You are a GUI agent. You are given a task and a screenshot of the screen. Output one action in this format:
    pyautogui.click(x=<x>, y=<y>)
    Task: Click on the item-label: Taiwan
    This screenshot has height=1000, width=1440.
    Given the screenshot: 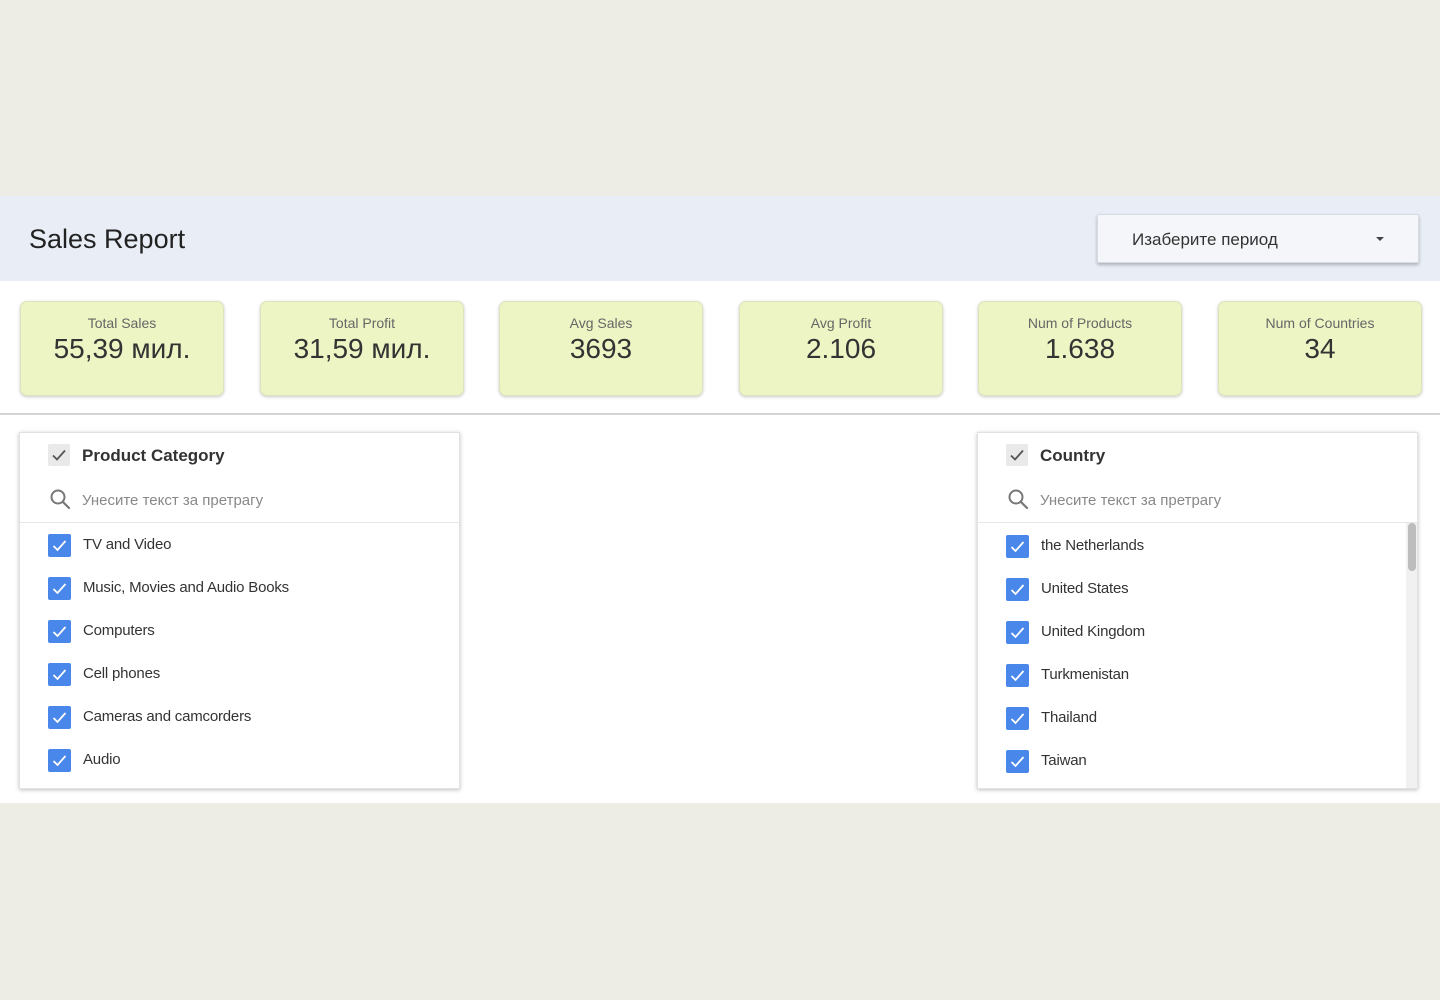 What is the action you would take?
    pyautogui.click(x=1064, y=760)
    